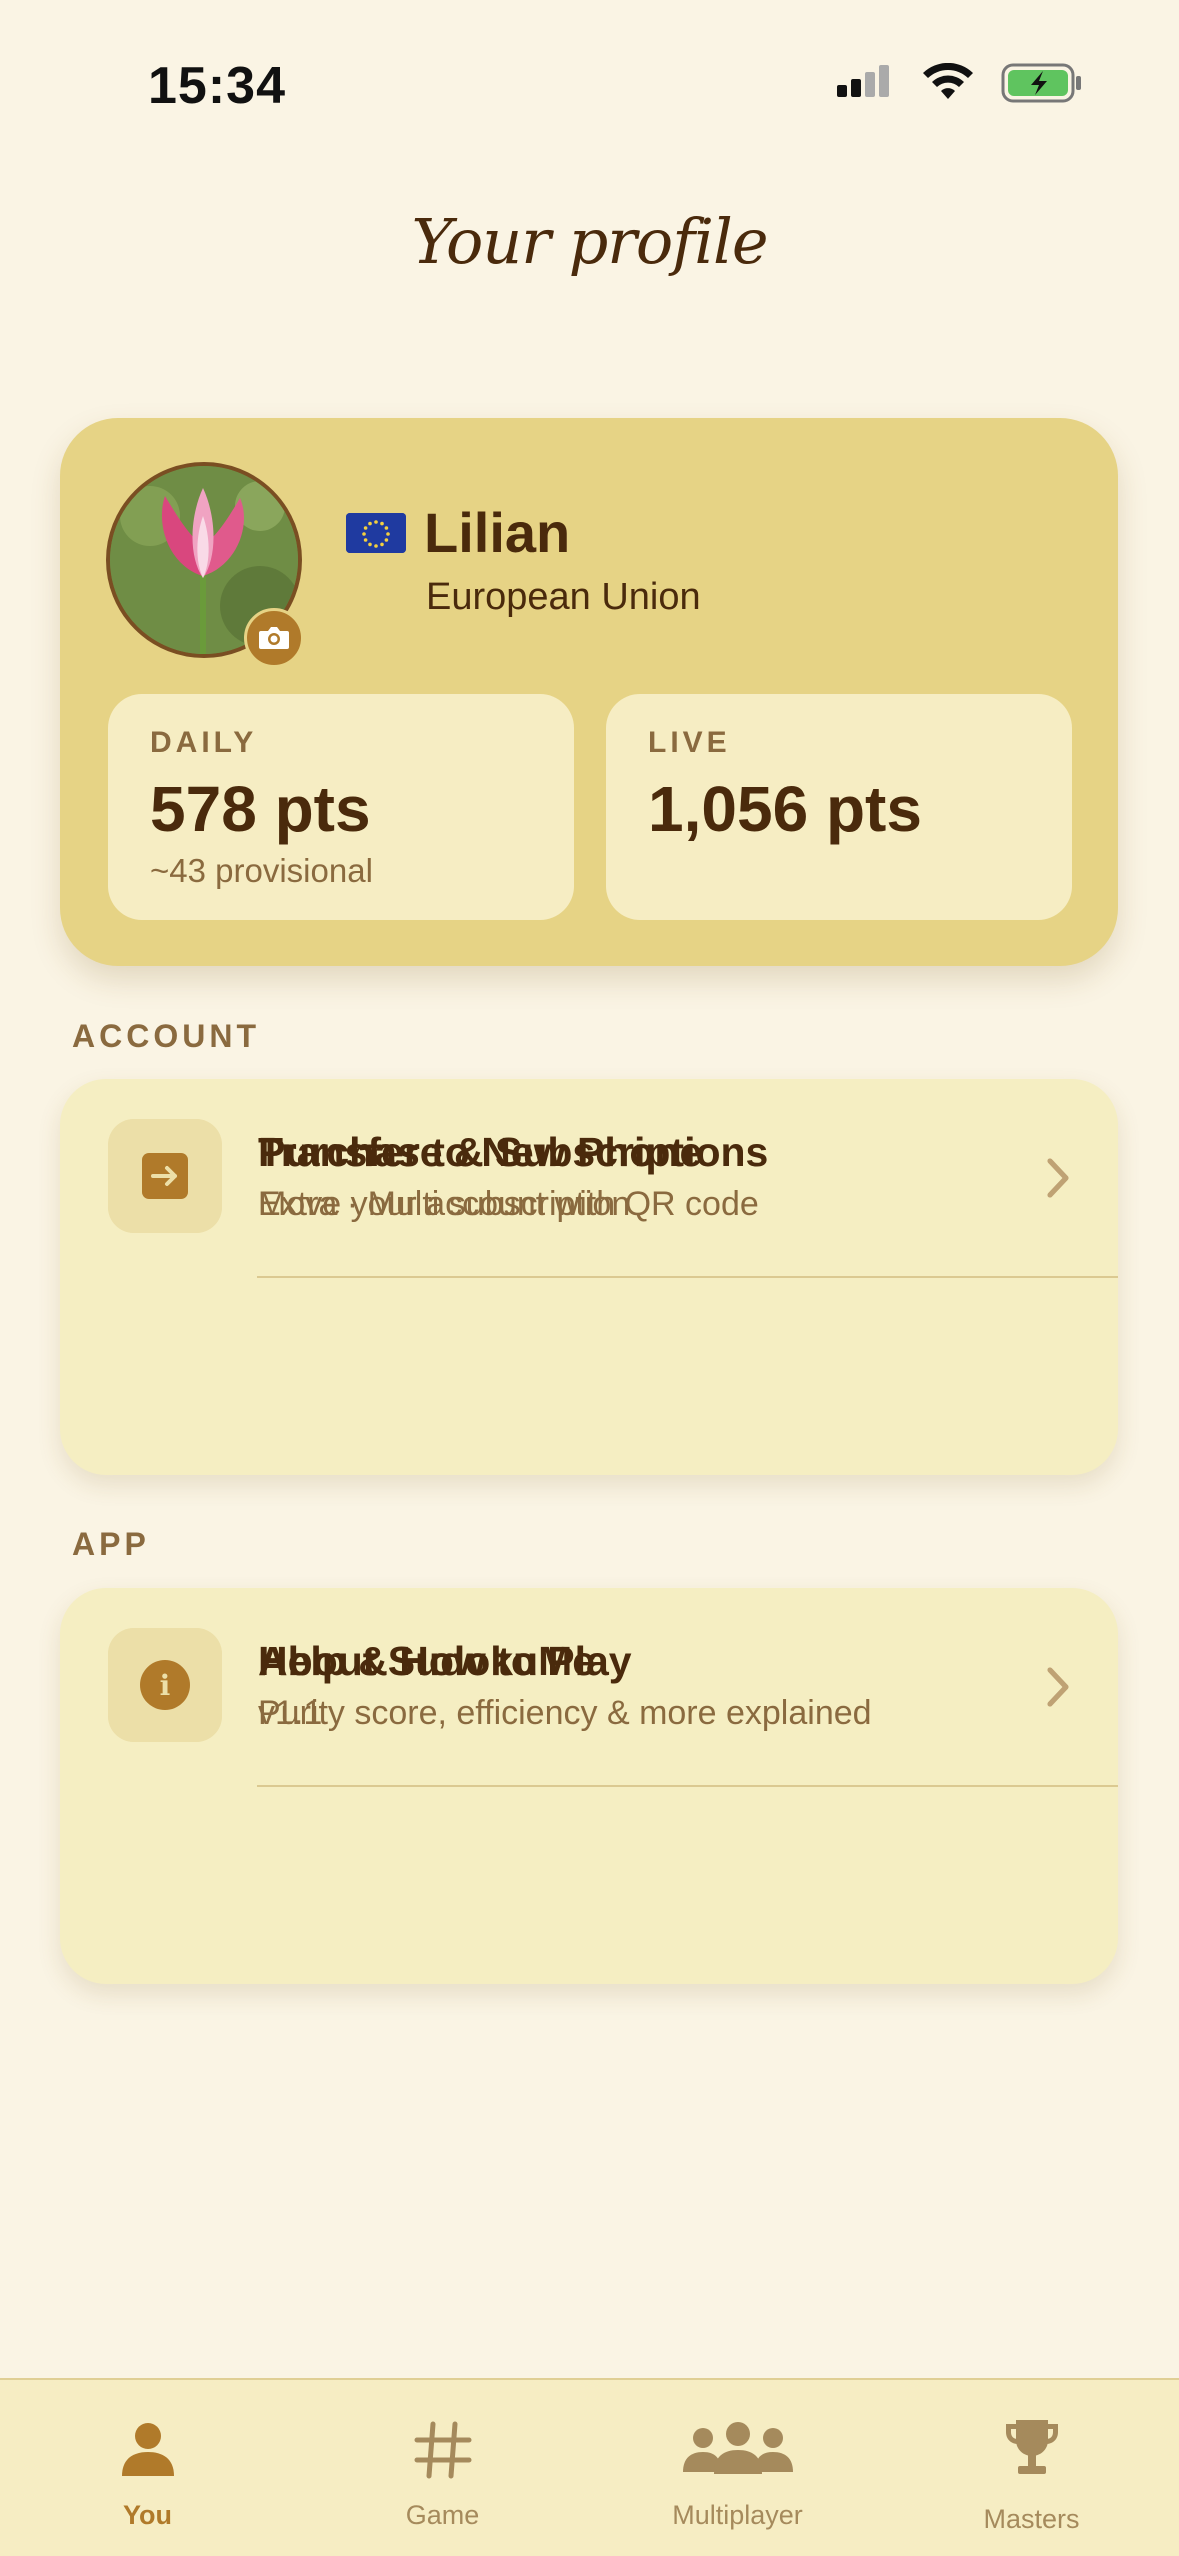 The width and height of the screenshot is (1179, 2556). What do you see at coordinates (589, 75) in the screenshot?
I see `status-bar: 15:34` at bounding box center [589, 75].